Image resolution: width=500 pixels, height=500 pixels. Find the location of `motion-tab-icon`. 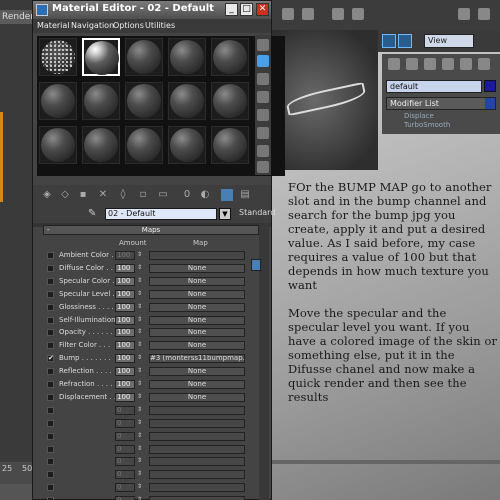

motion-tab-icon is located at coordinates (448, 64).